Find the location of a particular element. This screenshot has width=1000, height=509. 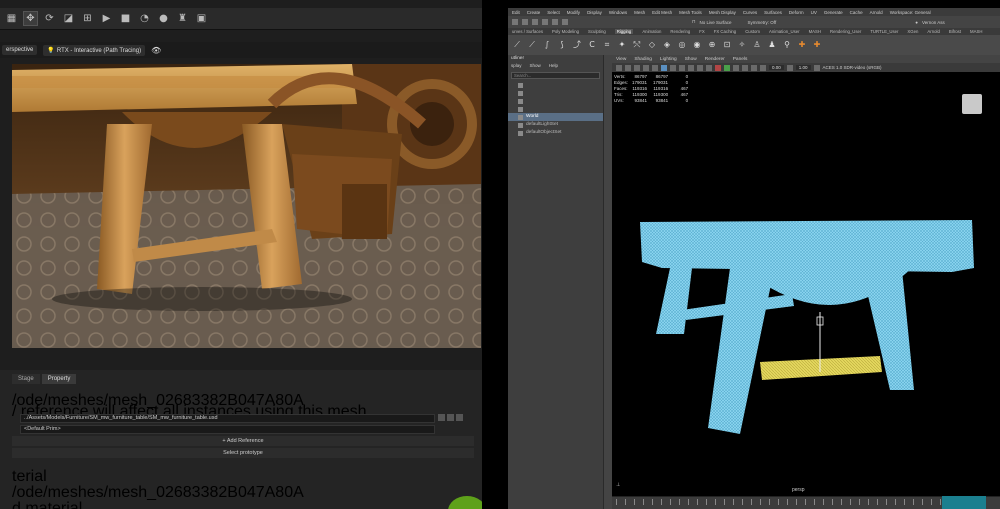

menu-item: Arnold is located at coordinates (876, 12).